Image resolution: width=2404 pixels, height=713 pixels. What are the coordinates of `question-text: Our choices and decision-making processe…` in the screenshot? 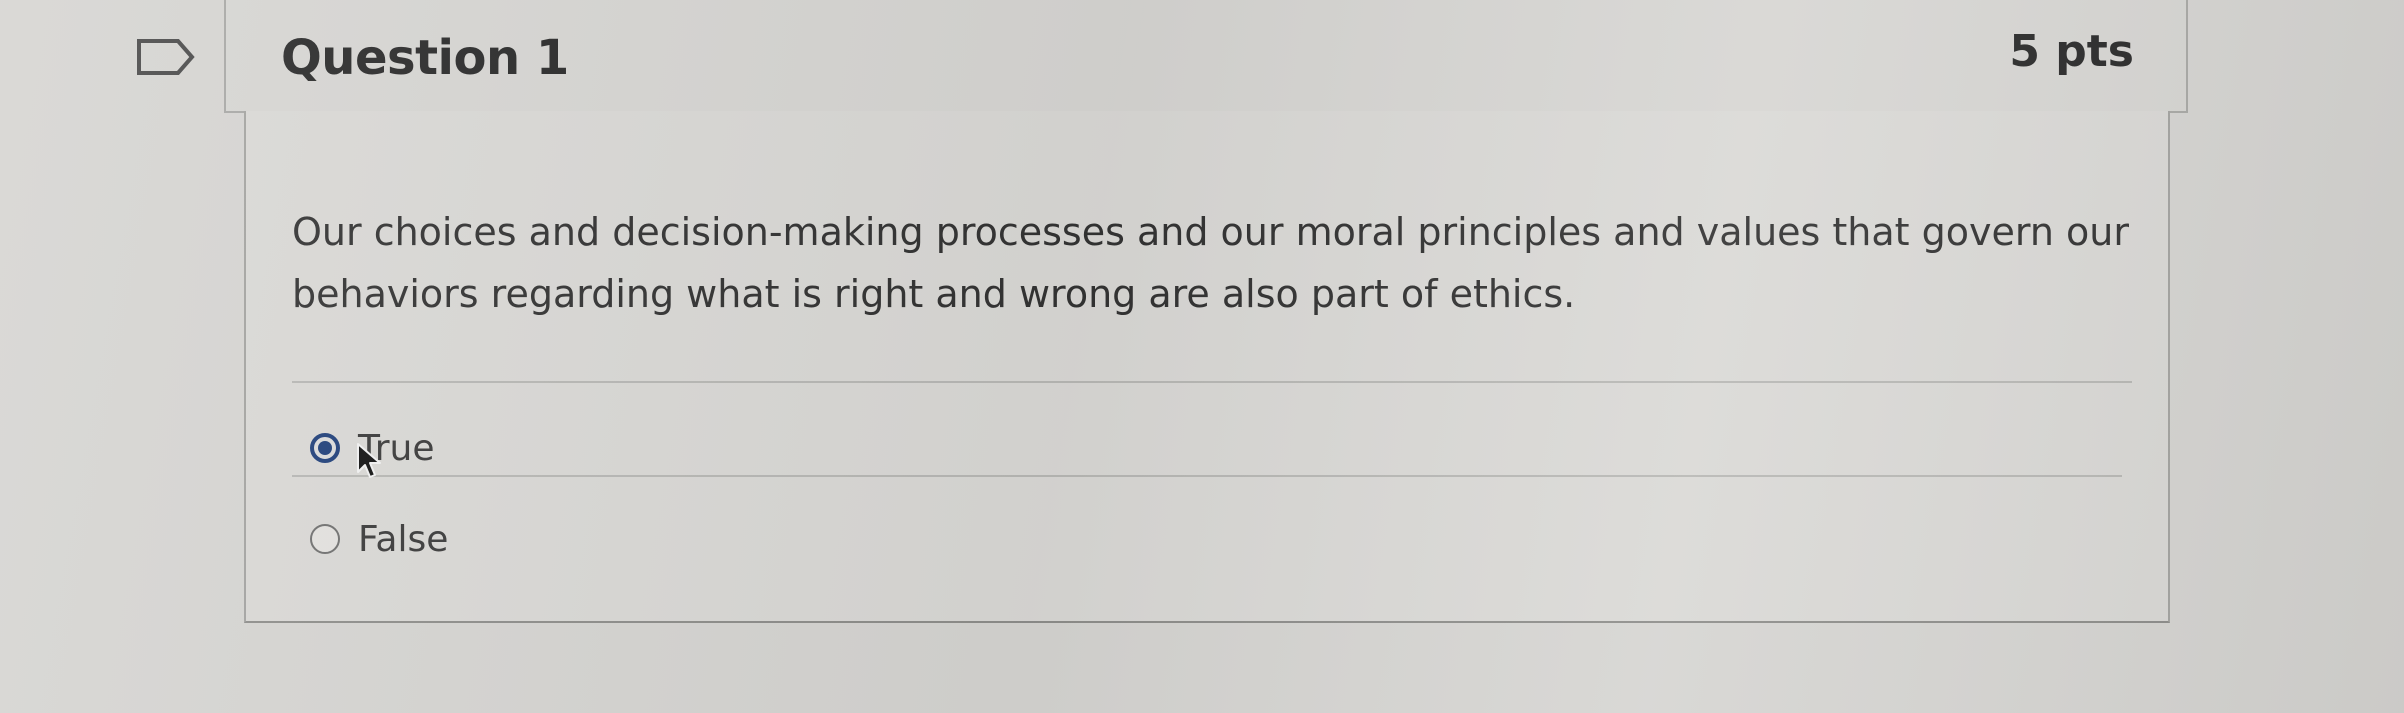 It's located at (1210, 263).